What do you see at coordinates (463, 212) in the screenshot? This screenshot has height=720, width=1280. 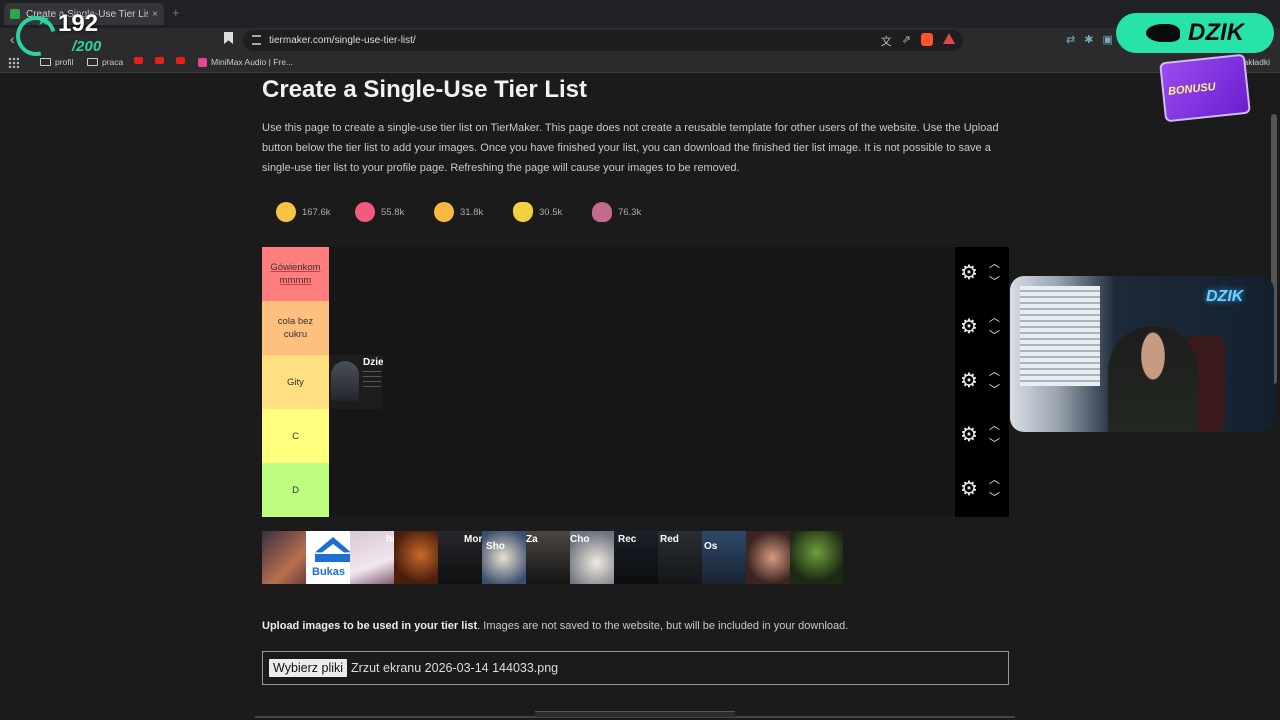 I see `reaction-laughing: 31.8k` at bounding box center [463, 212].